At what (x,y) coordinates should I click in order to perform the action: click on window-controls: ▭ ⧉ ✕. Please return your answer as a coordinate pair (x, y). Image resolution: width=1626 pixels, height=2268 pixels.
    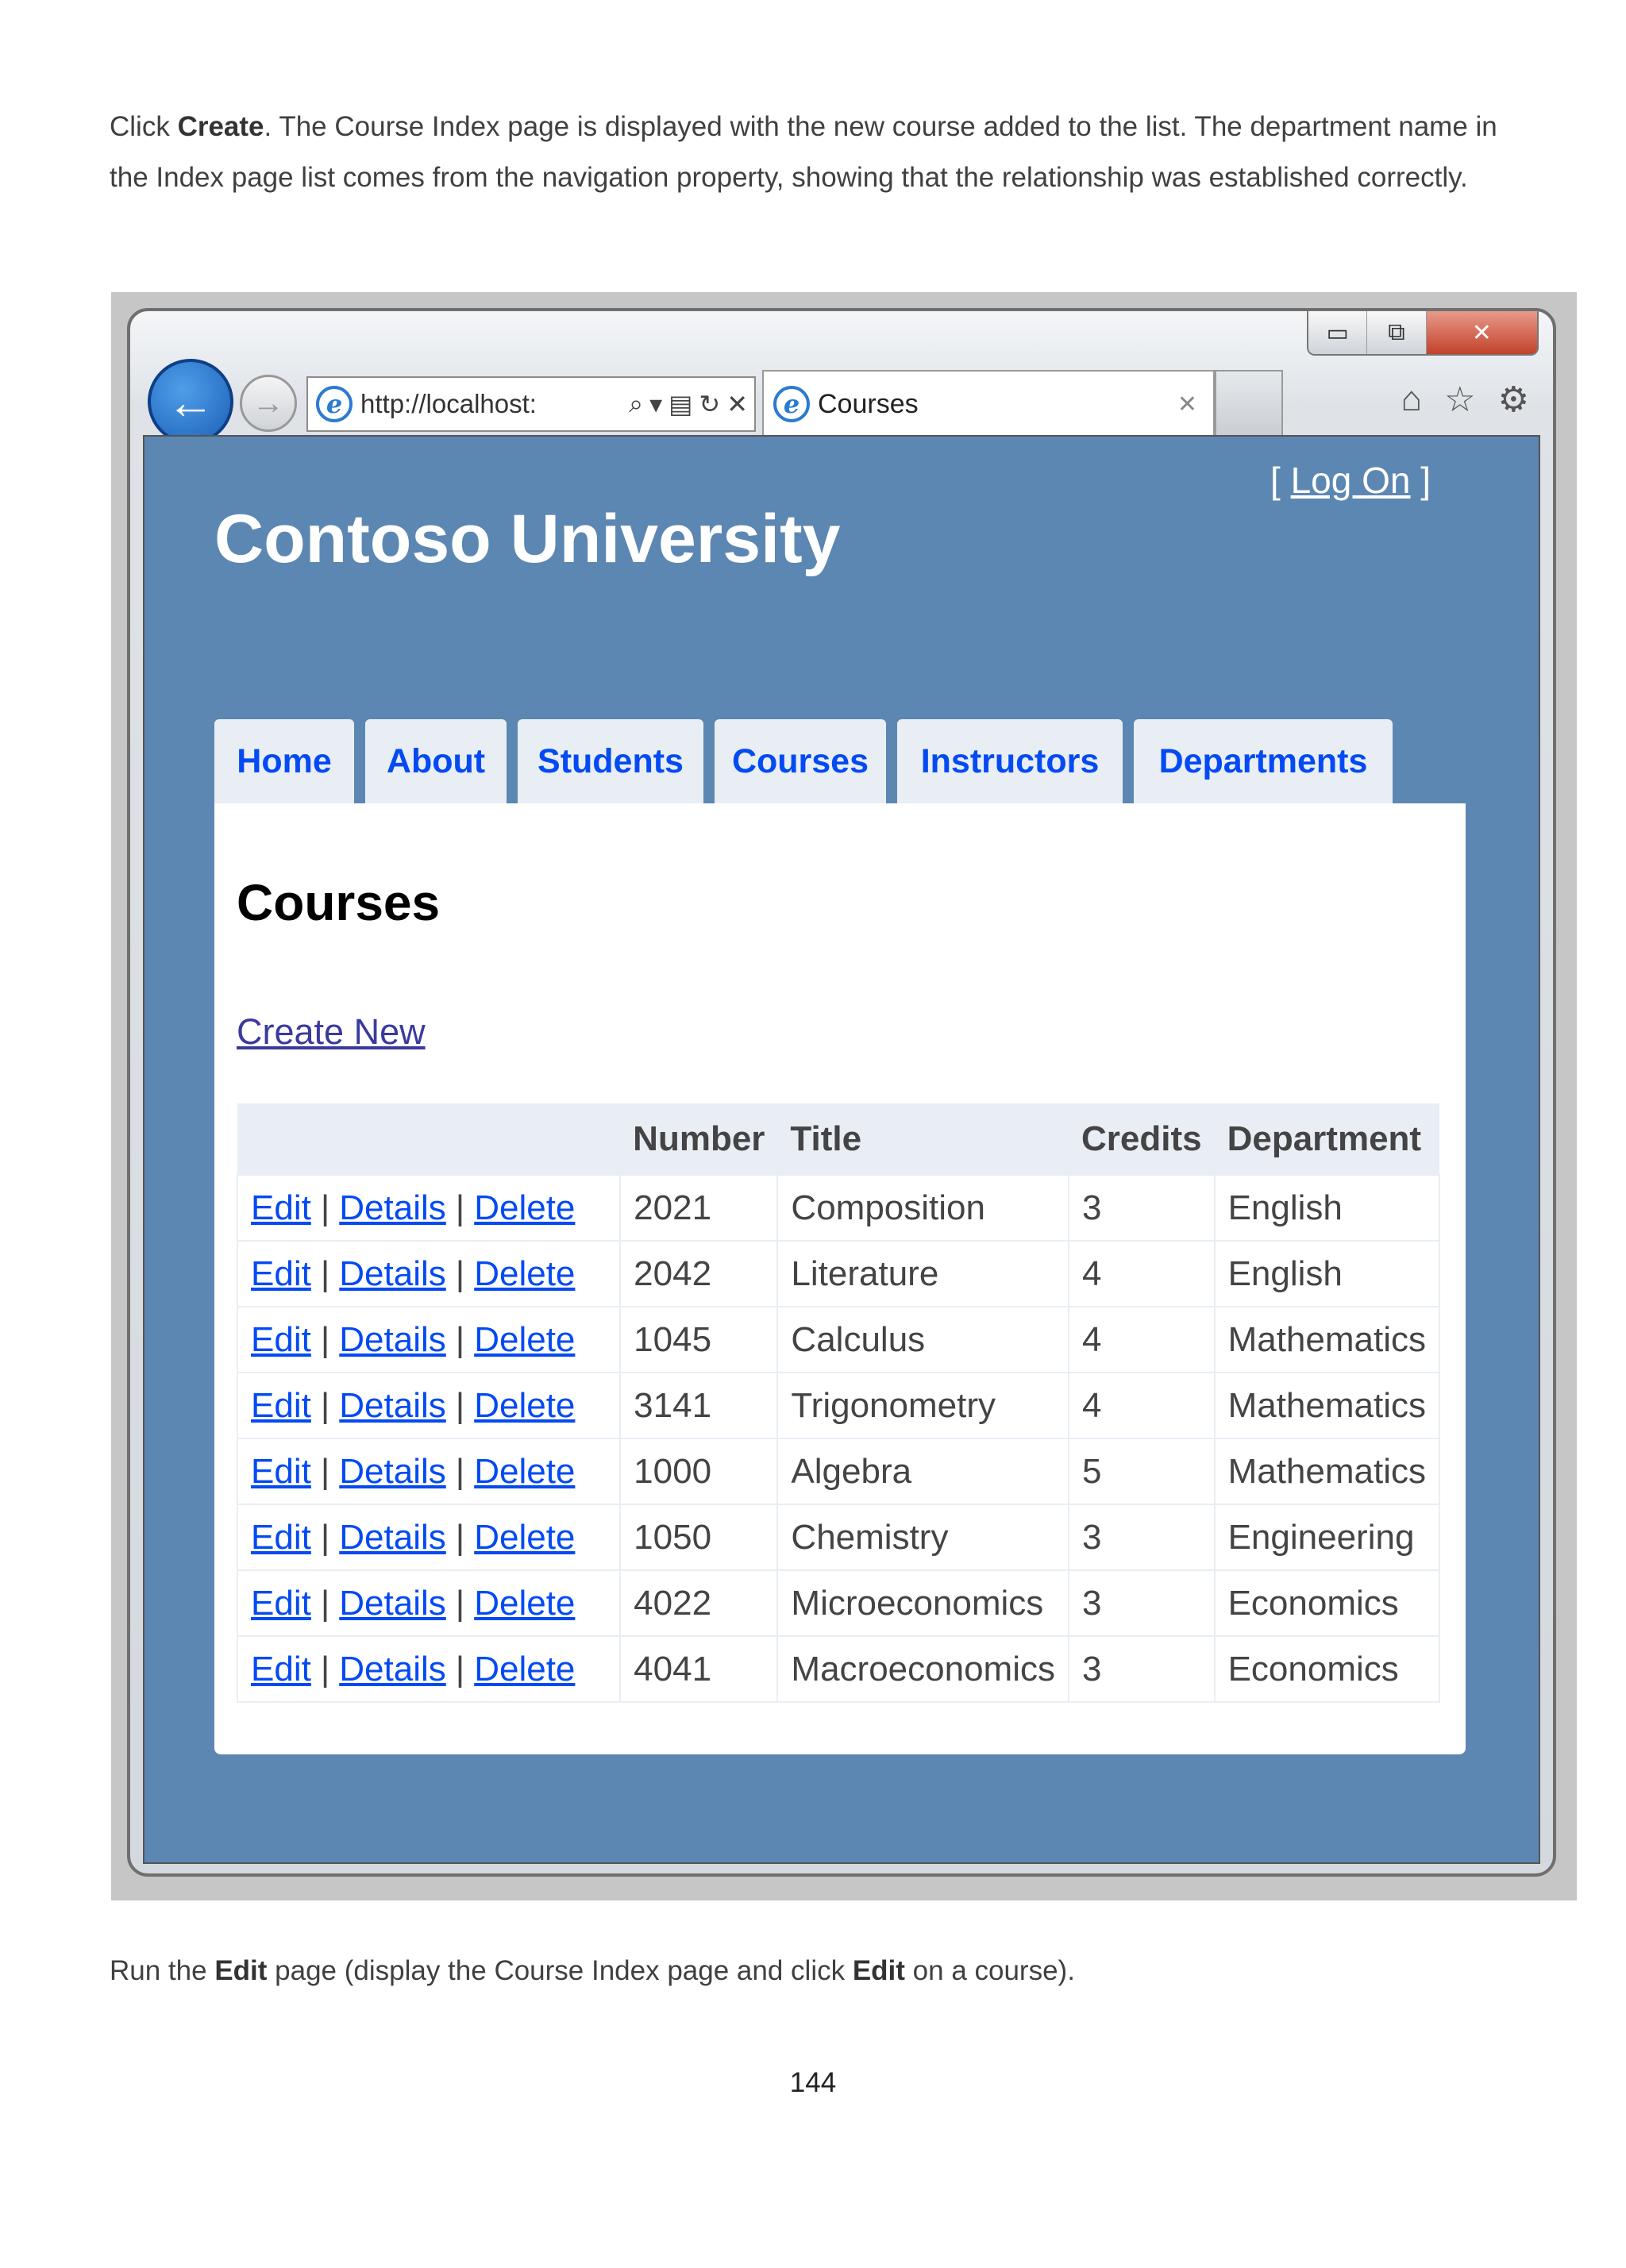
    Looking at the image, I should click on (1423, 333).